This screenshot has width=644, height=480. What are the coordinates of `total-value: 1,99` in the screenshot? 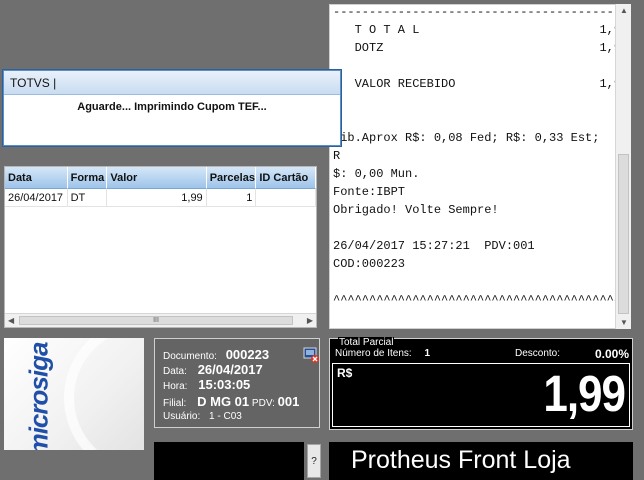 It's located at (584, 394).